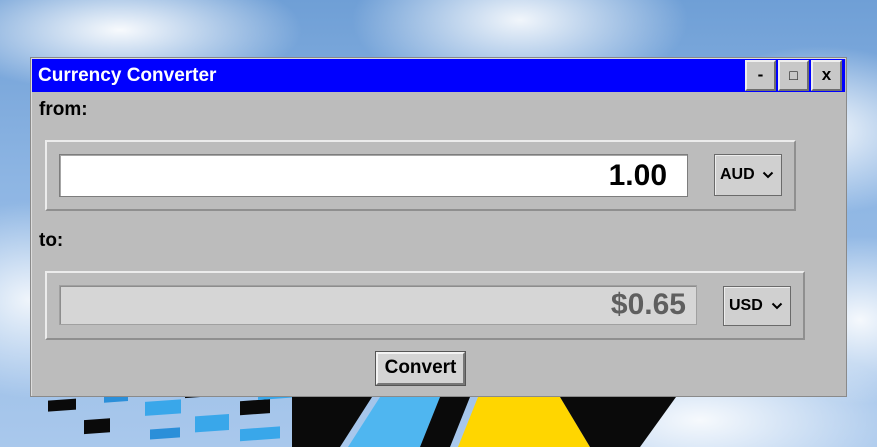 The height and width of the screenshot is (447, 877). I want to click on to-currency-select: USD, so click(757, 306).